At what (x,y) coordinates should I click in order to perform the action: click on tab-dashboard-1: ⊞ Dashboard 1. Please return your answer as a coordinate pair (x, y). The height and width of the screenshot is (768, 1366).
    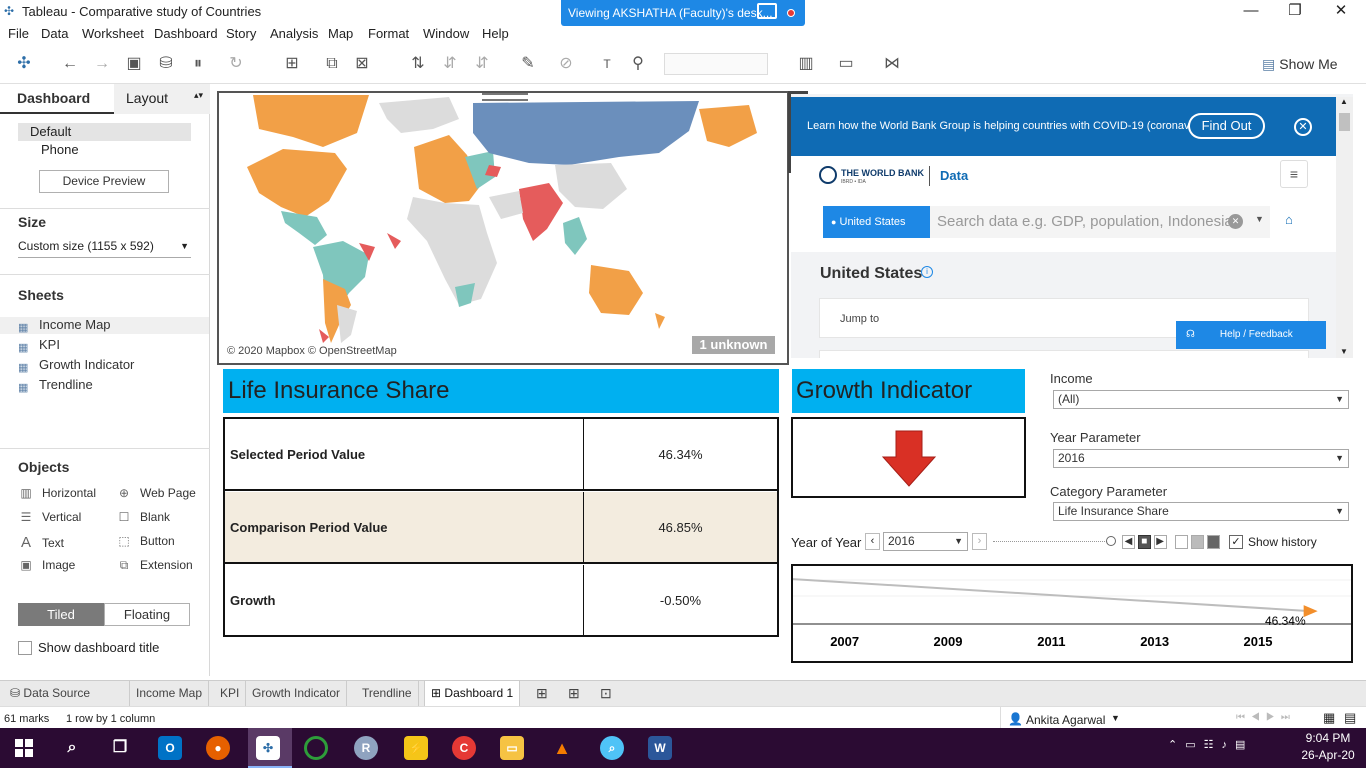
    Looking at the image, I should click on (472, 693).